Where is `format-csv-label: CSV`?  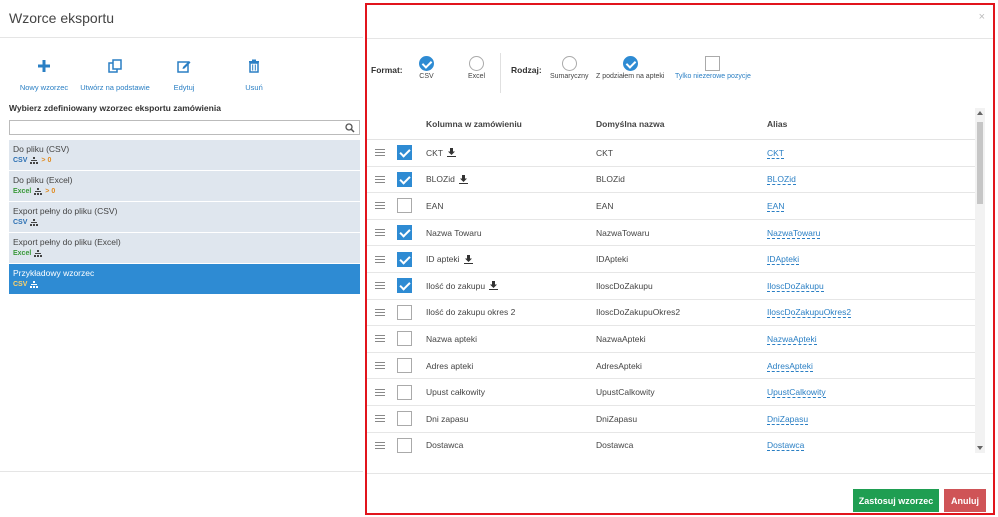 format-csv-label: CSV is located at coordinates (426, 76).